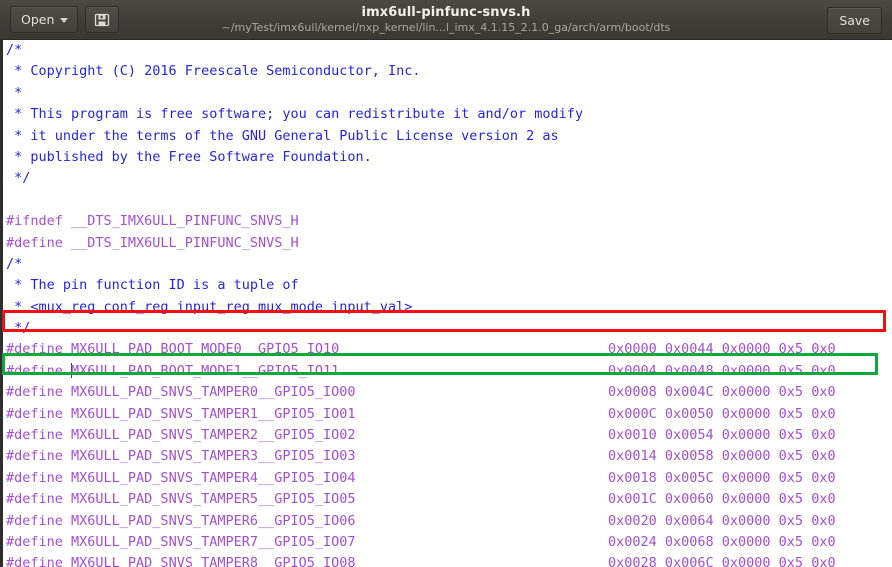  I want to click on define-macro-name: MX6ULL_PAD_SNVS_TAMPER5__GPIO5_IO05, so click(213, 499).